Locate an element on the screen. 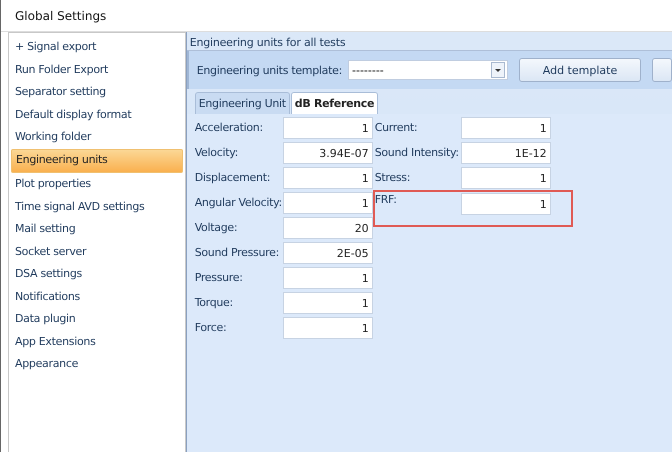 This screenshot has width=672, height=452. field-label: Stress: is located at coordinates (393, 177).